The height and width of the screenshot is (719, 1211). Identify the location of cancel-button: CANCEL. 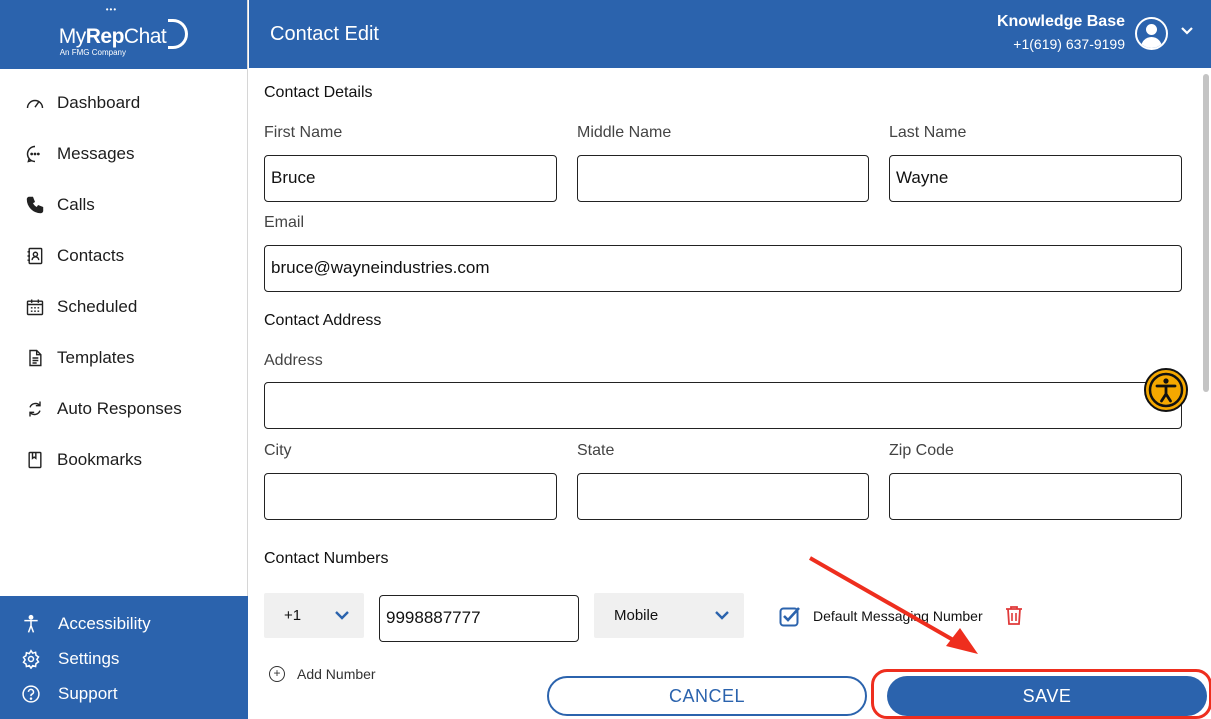
(707, 696).